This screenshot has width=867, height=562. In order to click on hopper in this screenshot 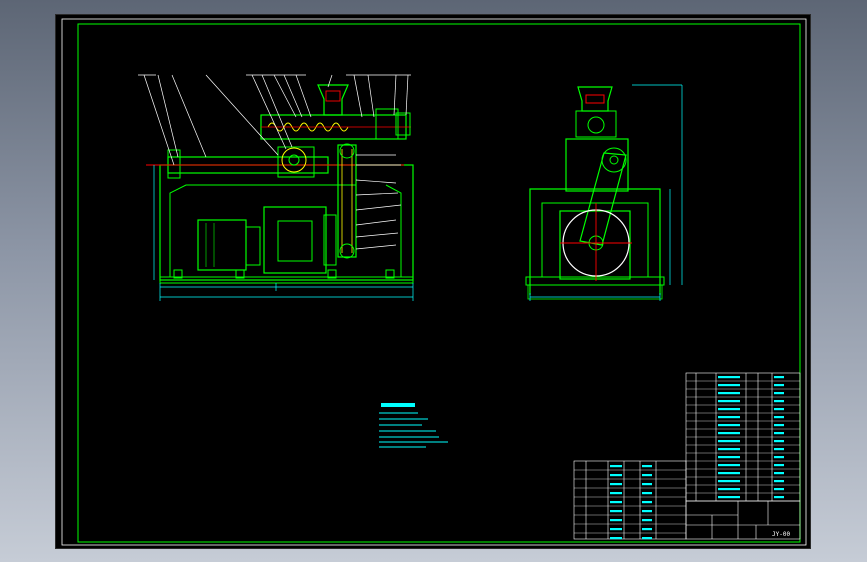, I will do `click(333, 100)`.